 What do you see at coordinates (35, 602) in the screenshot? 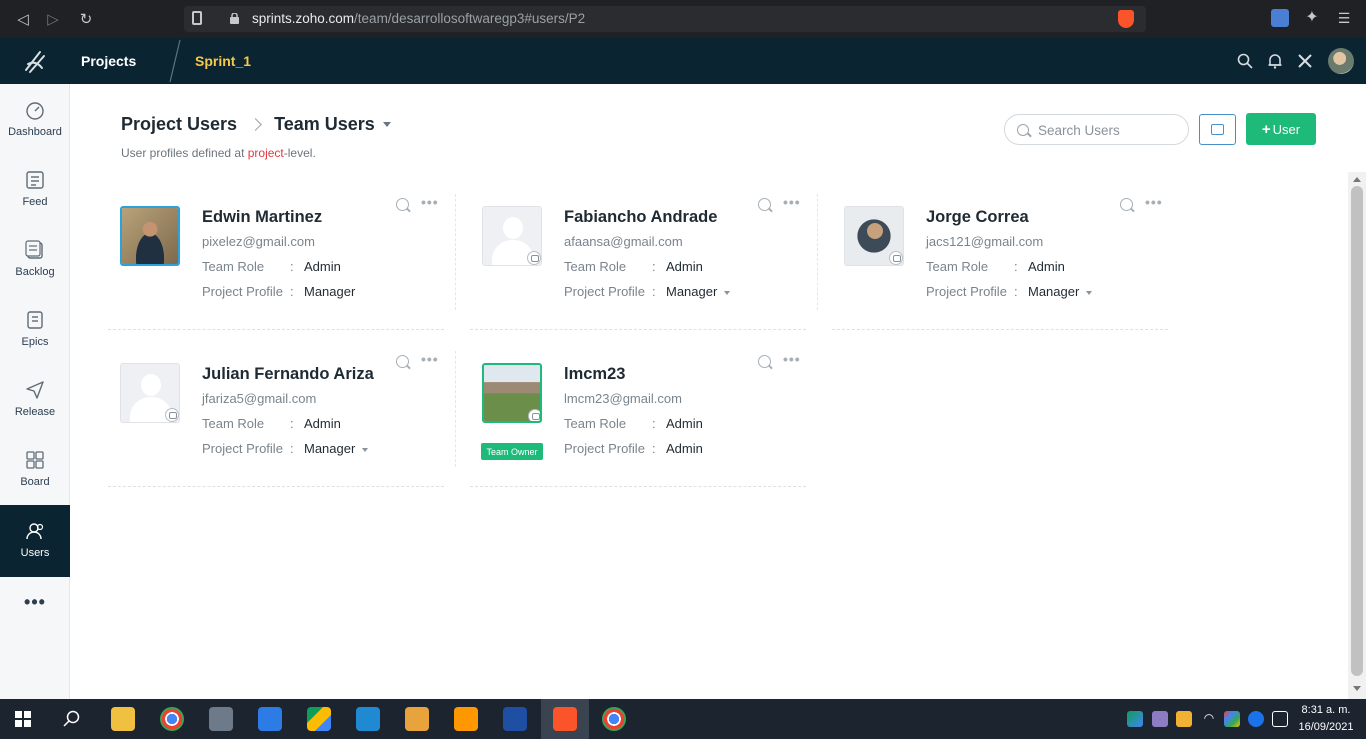
I see `more-icon: •••` at bounding box center [35, 602].